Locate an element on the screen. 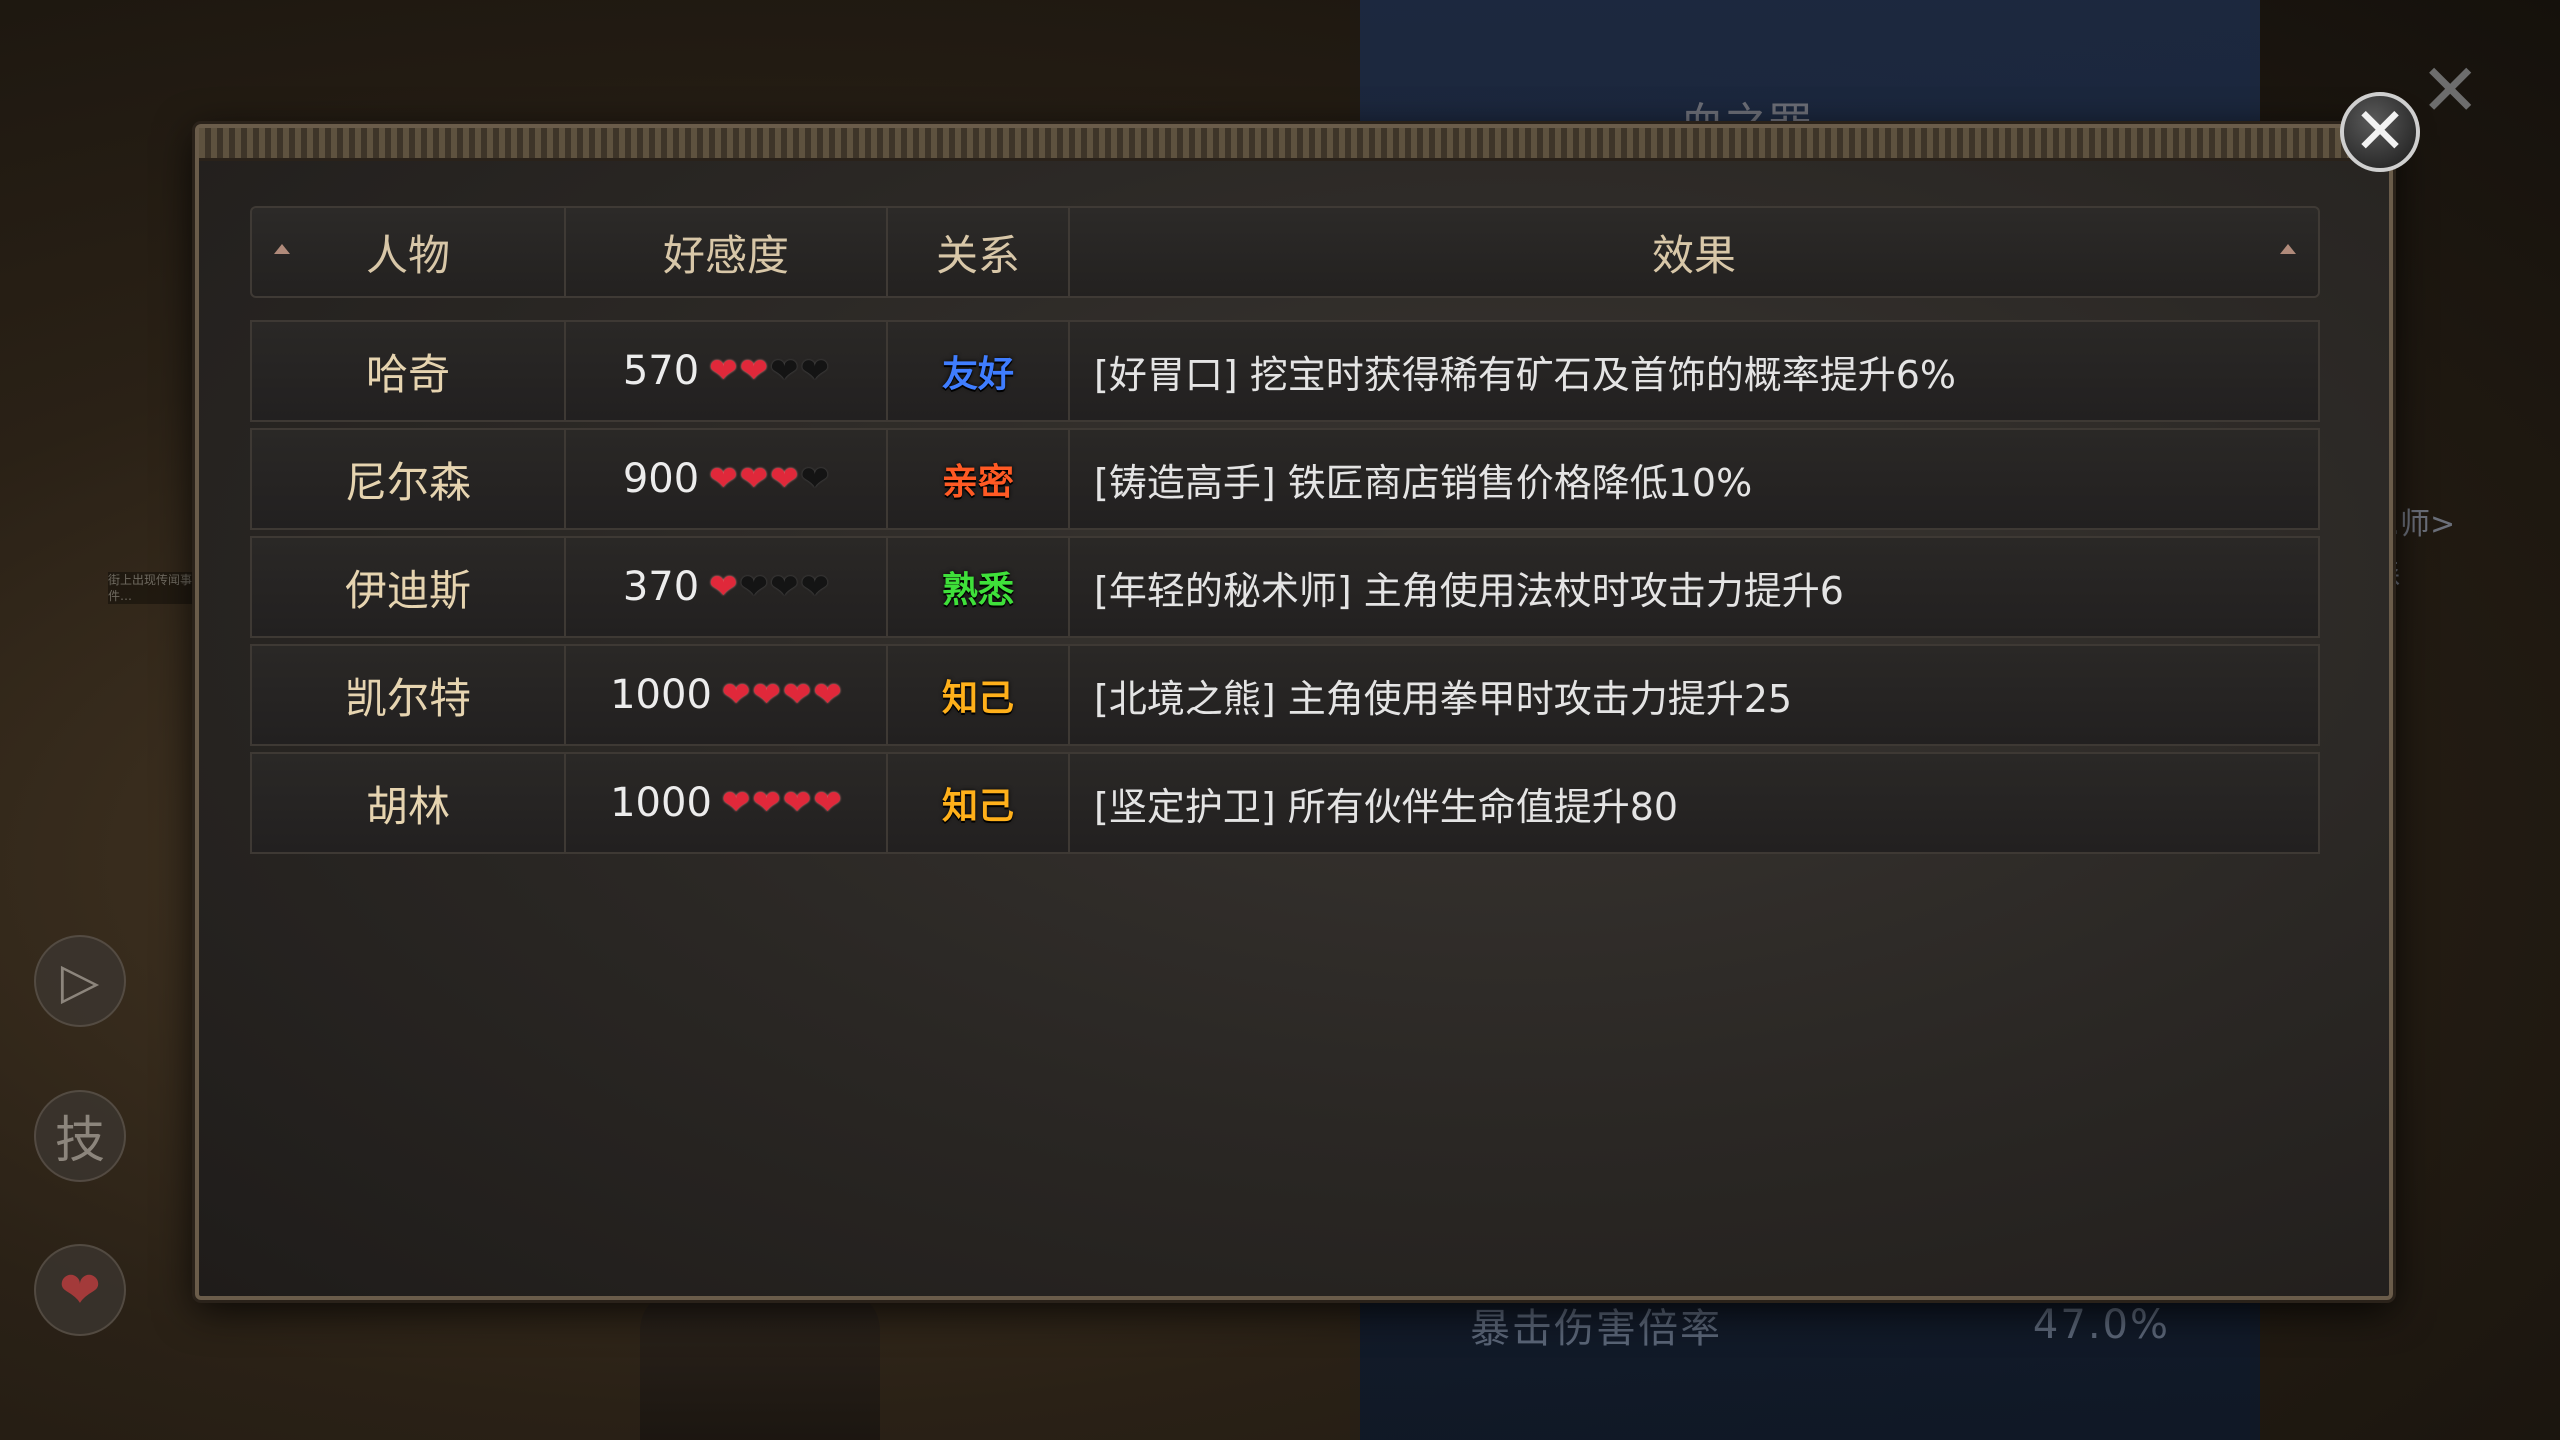 The image size is (2560, 1440). close-button: ✕ is located at coordinates (2380, 132).